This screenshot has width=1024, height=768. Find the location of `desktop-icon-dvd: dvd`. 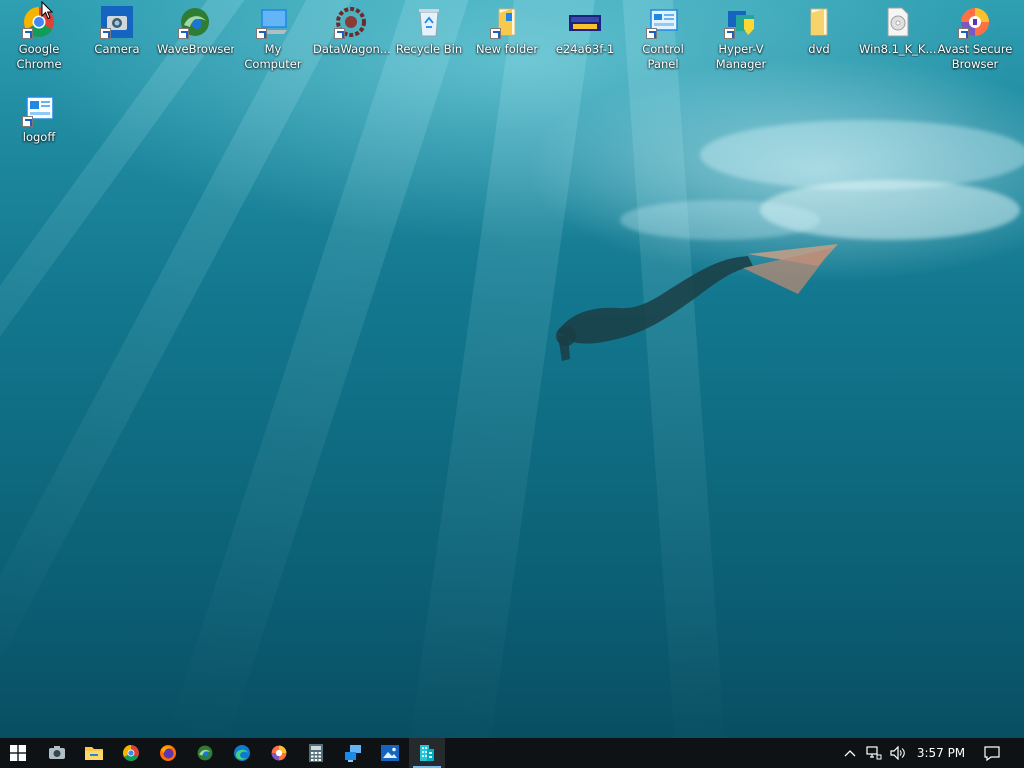

desktop-icon-dvd: dvd is located at coordinates (819, 37).